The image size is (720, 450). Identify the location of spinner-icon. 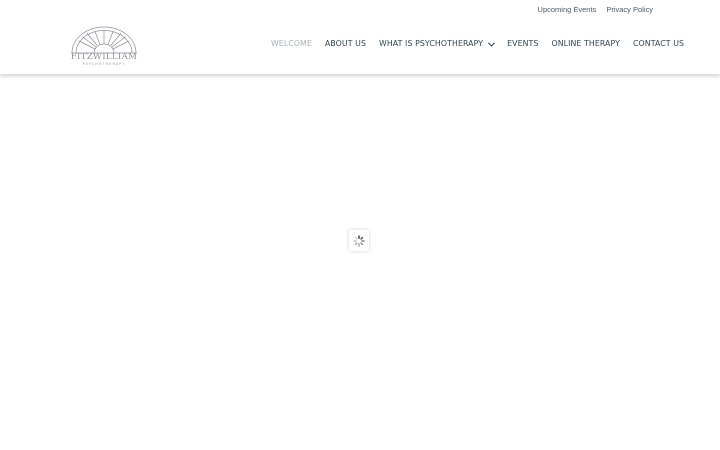
(359, 240).